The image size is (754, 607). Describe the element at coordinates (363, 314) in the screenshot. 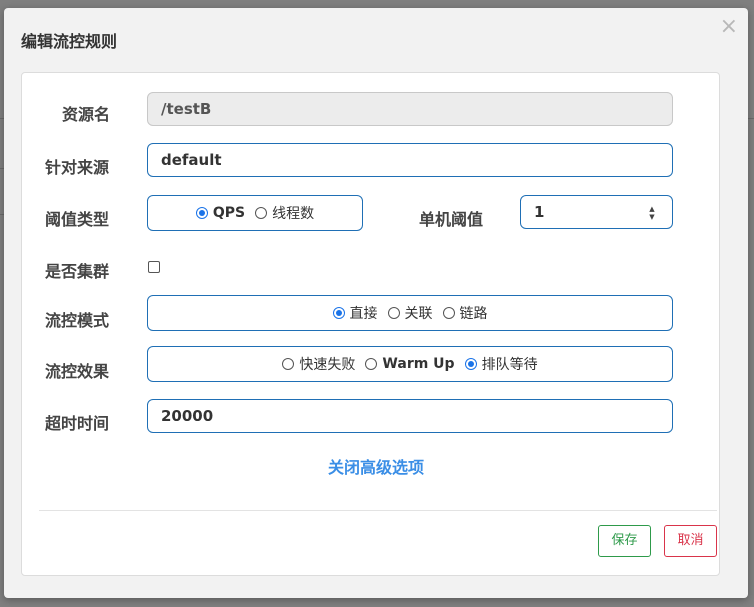

I see `option-label: 直接` at that location.